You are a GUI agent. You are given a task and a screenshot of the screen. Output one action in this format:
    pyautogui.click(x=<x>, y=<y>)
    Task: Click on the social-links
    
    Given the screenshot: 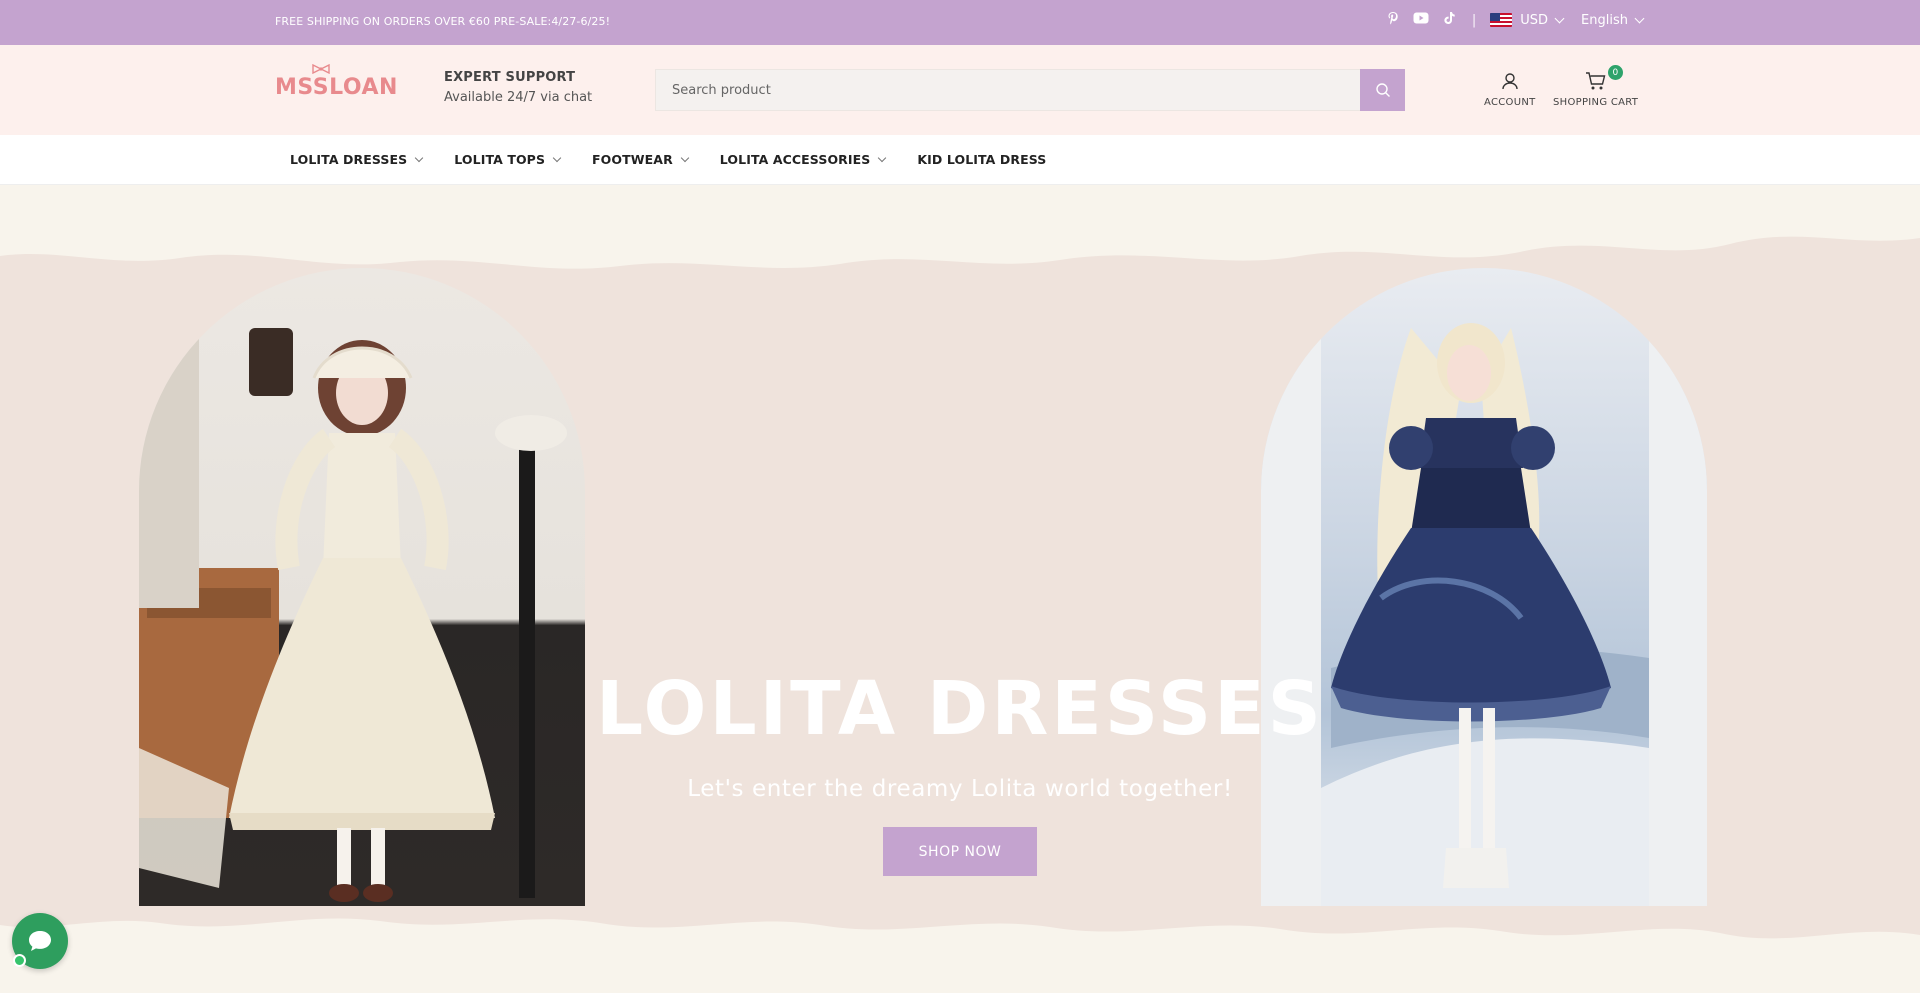 What is the action you would take?
    pyautogui.click(x=1421, y=20)
    